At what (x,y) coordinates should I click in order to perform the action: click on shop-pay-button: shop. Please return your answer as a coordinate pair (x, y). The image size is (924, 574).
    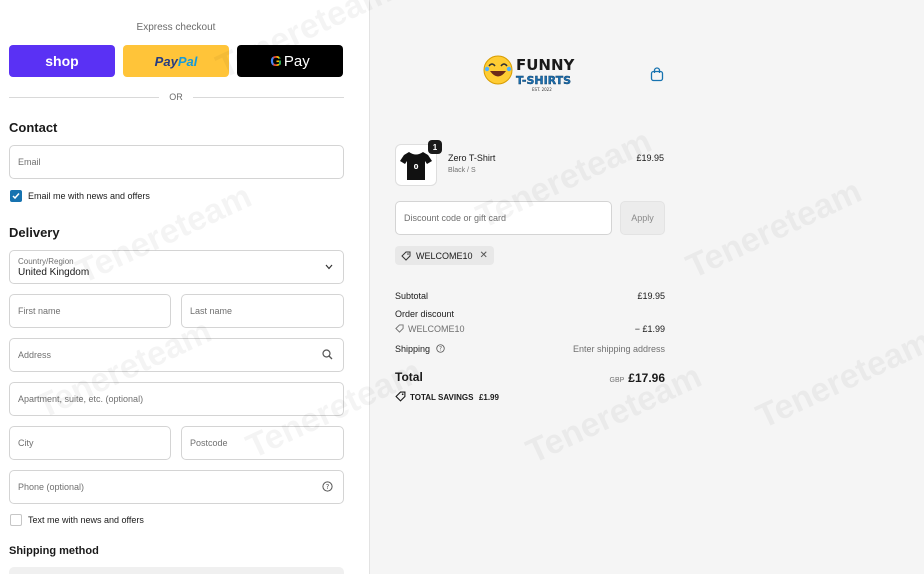
    Looking at the image, I should click on (62, 61).